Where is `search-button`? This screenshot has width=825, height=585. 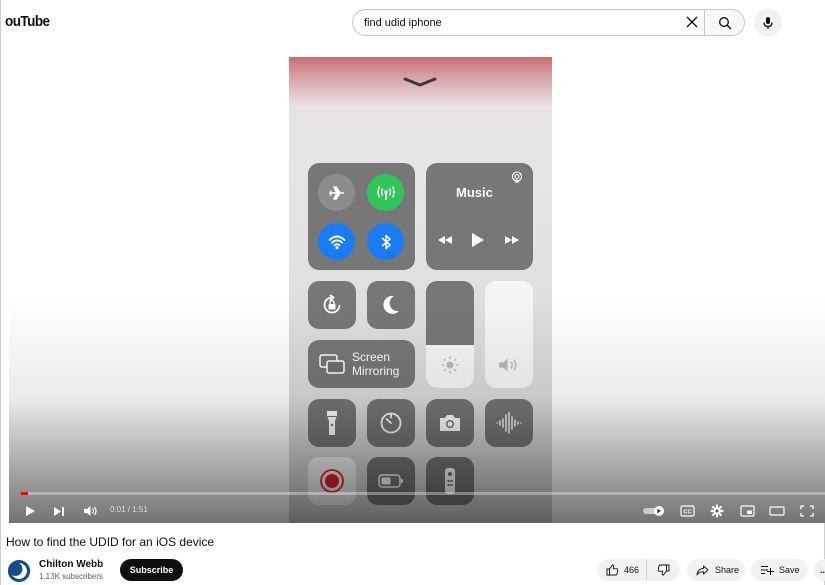 search-button is located at coordinates (724, 22).